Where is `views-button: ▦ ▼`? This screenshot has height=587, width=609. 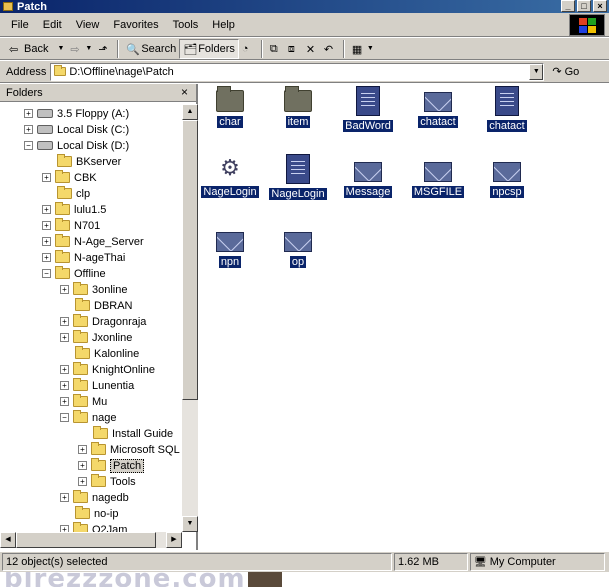 views-button: ▦ ▼ is located at coordinates (363, 49).